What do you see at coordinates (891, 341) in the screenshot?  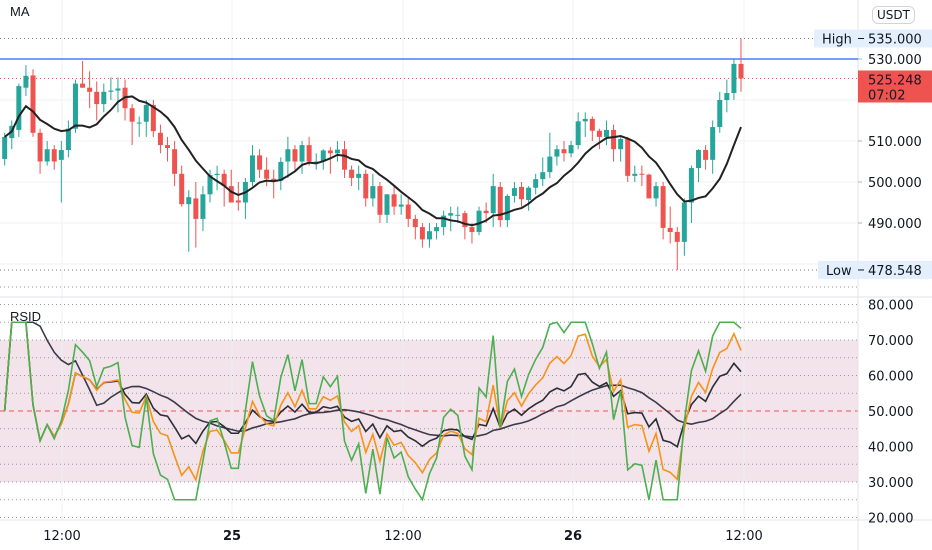 I see `rsi-tick-label: 70.000` at bounding box center [891, 341].